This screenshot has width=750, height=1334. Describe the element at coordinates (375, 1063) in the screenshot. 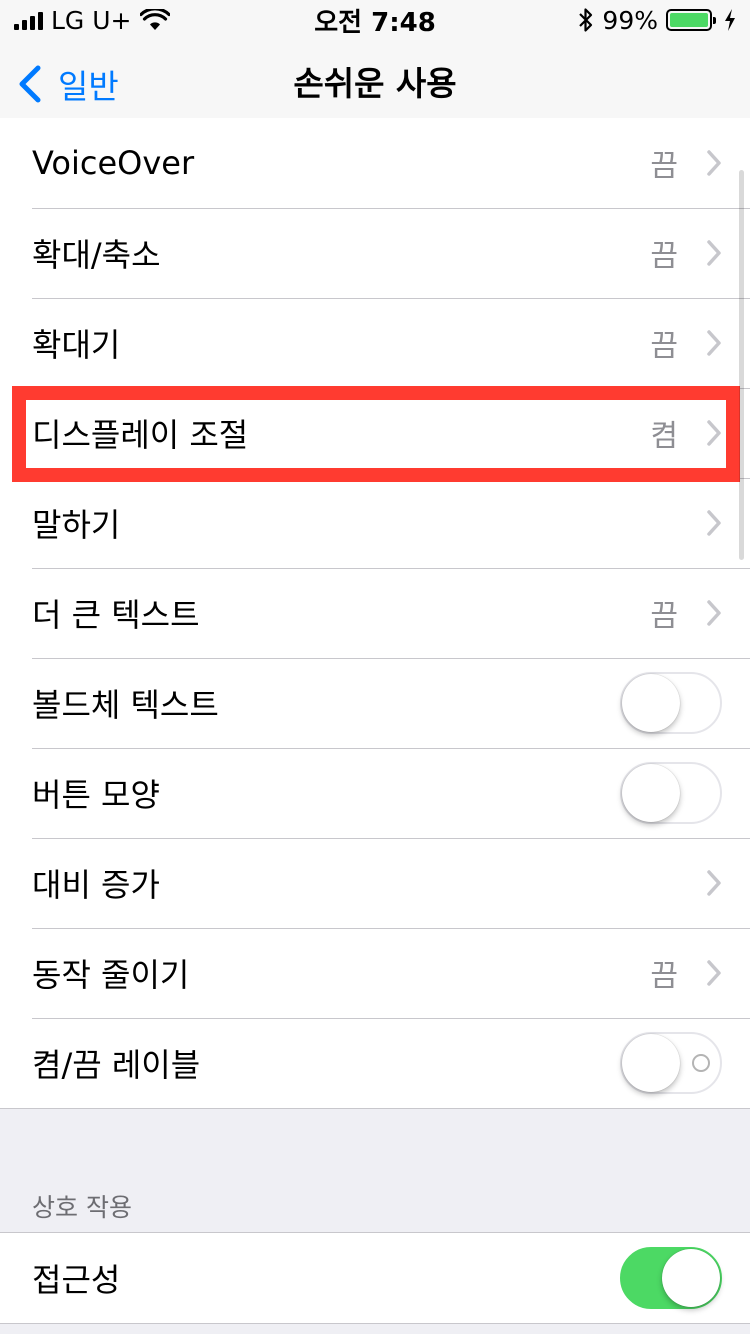

I see `settings-row: 켬/끔 레이블` at that location.